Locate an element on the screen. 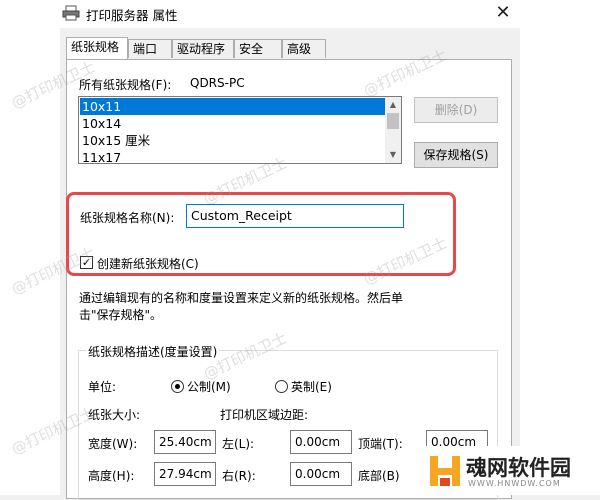 The width and height of the screenshot is (600, 500). tab-forms: 纸张规格 is located at coordinates (97, 48).